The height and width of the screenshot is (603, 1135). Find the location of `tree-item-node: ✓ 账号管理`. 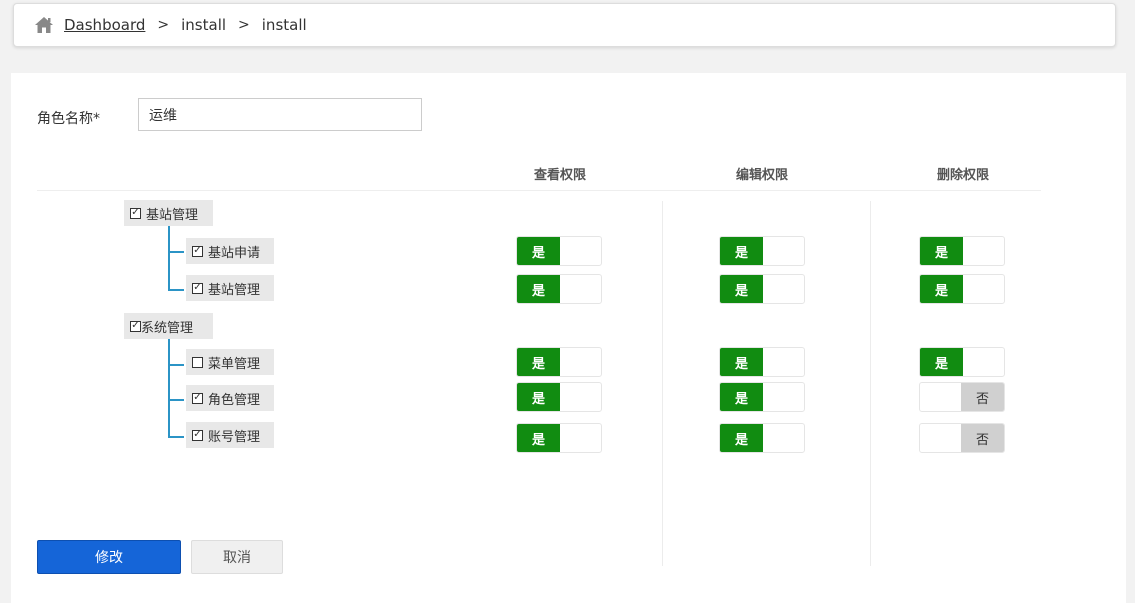

tree-item-node: ✓ 账号管理 is located at coordinates (230, 435).